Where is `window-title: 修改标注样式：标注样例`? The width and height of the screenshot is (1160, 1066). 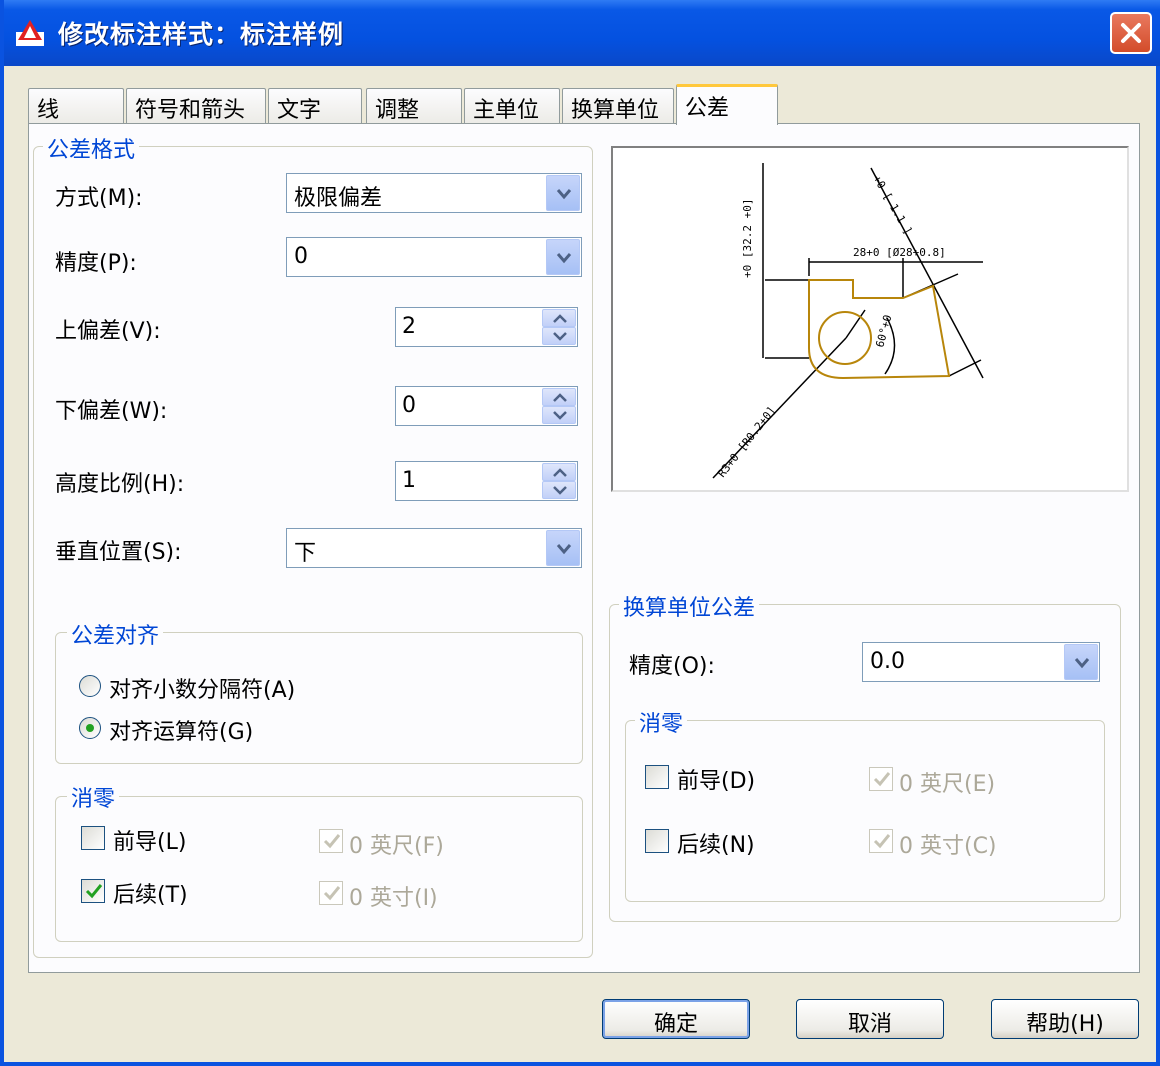
window-title: 修改标注样式：标注样例 is located at coordinates (201, 34).